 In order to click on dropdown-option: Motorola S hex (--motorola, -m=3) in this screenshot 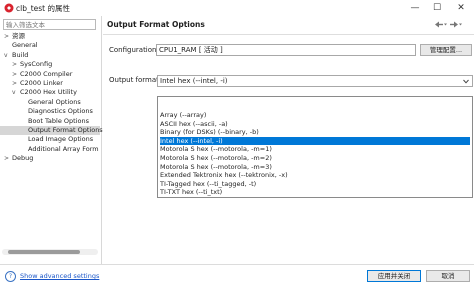, I will do `click(315, 167)`.